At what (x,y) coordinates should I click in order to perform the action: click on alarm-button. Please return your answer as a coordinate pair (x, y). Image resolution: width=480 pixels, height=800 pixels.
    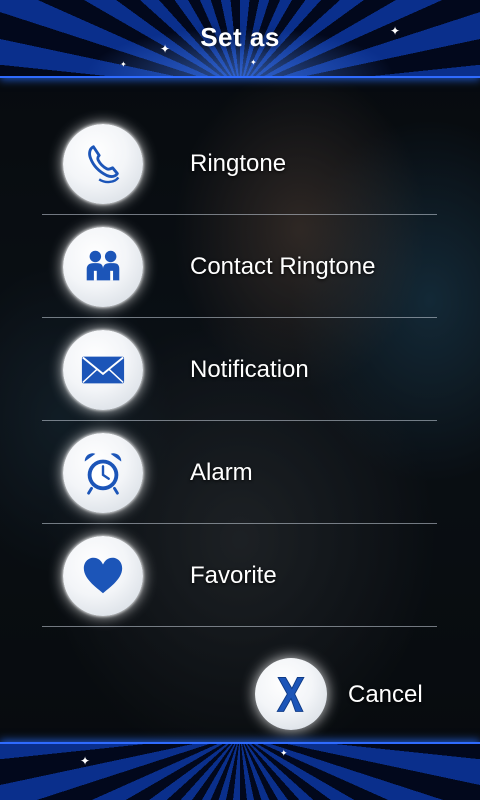
    Looking at the image, I should click on (103, 473).